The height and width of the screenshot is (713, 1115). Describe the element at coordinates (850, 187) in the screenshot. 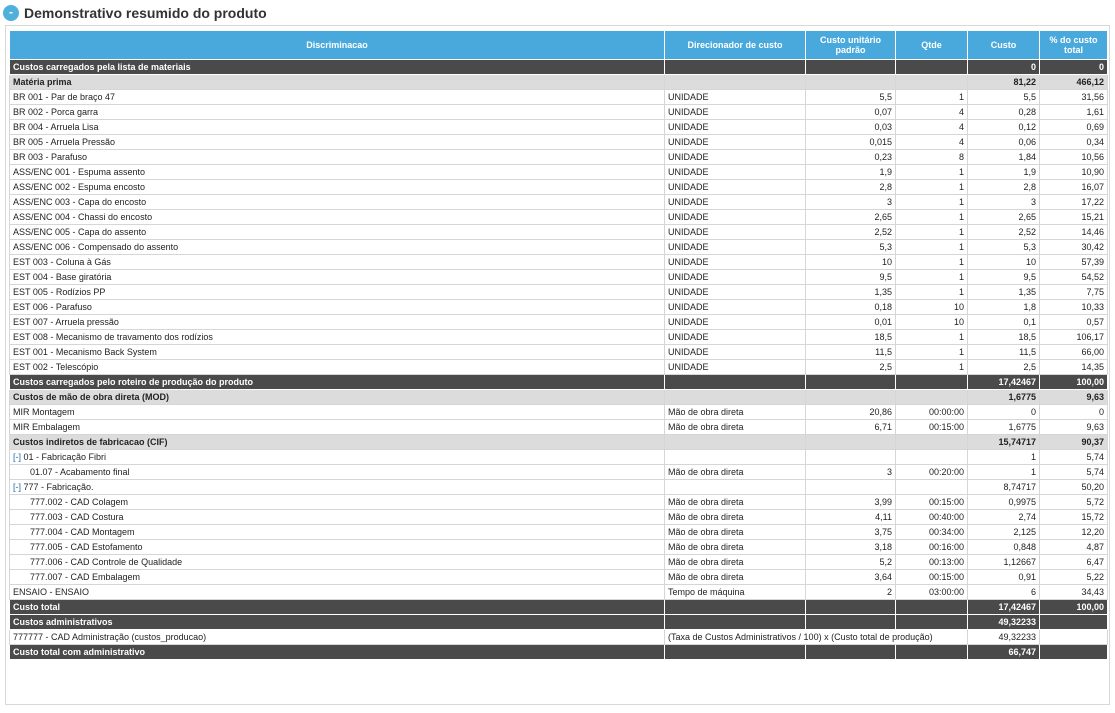

I see `cell-unit-cost: 2,8` at that location.